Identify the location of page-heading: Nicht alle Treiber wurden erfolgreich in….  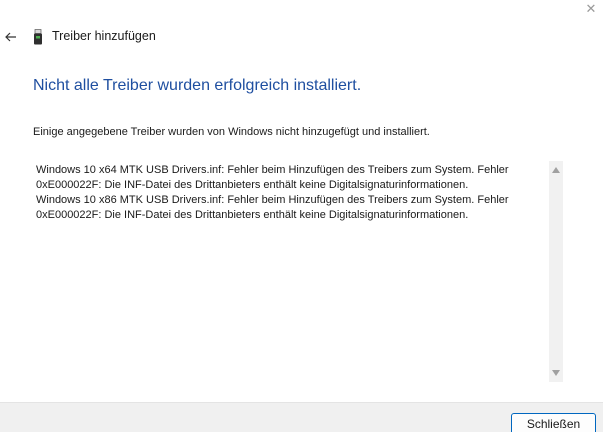
(197, 85).